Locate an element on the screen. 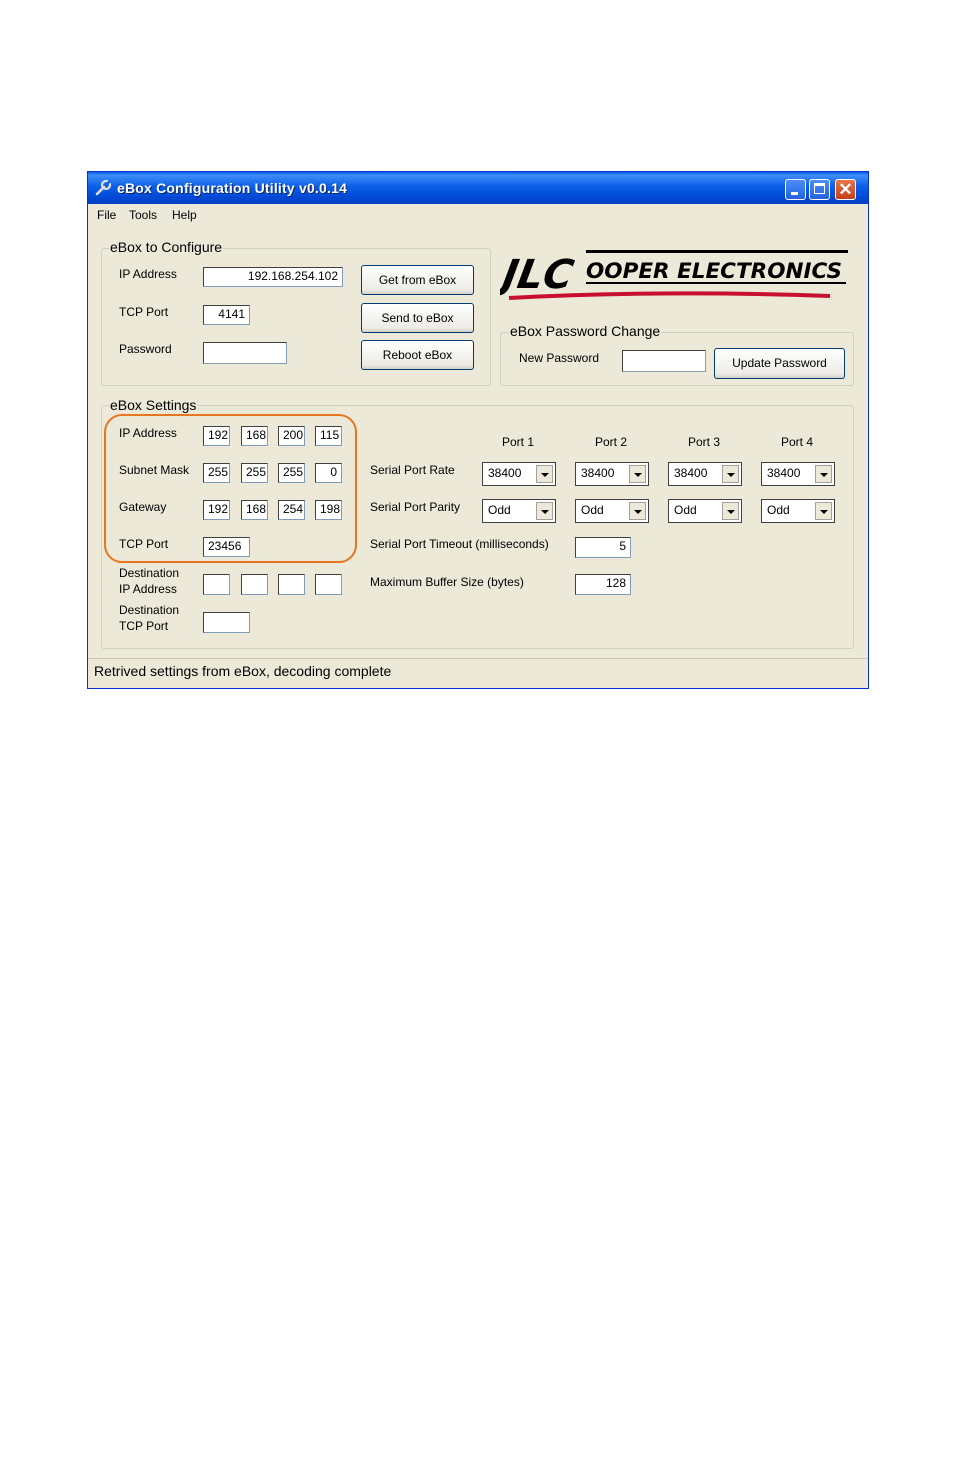 The height and width of the screenshot is (1475, 954). port-1-parity-select: Odd is located at coordinates (519, 511).